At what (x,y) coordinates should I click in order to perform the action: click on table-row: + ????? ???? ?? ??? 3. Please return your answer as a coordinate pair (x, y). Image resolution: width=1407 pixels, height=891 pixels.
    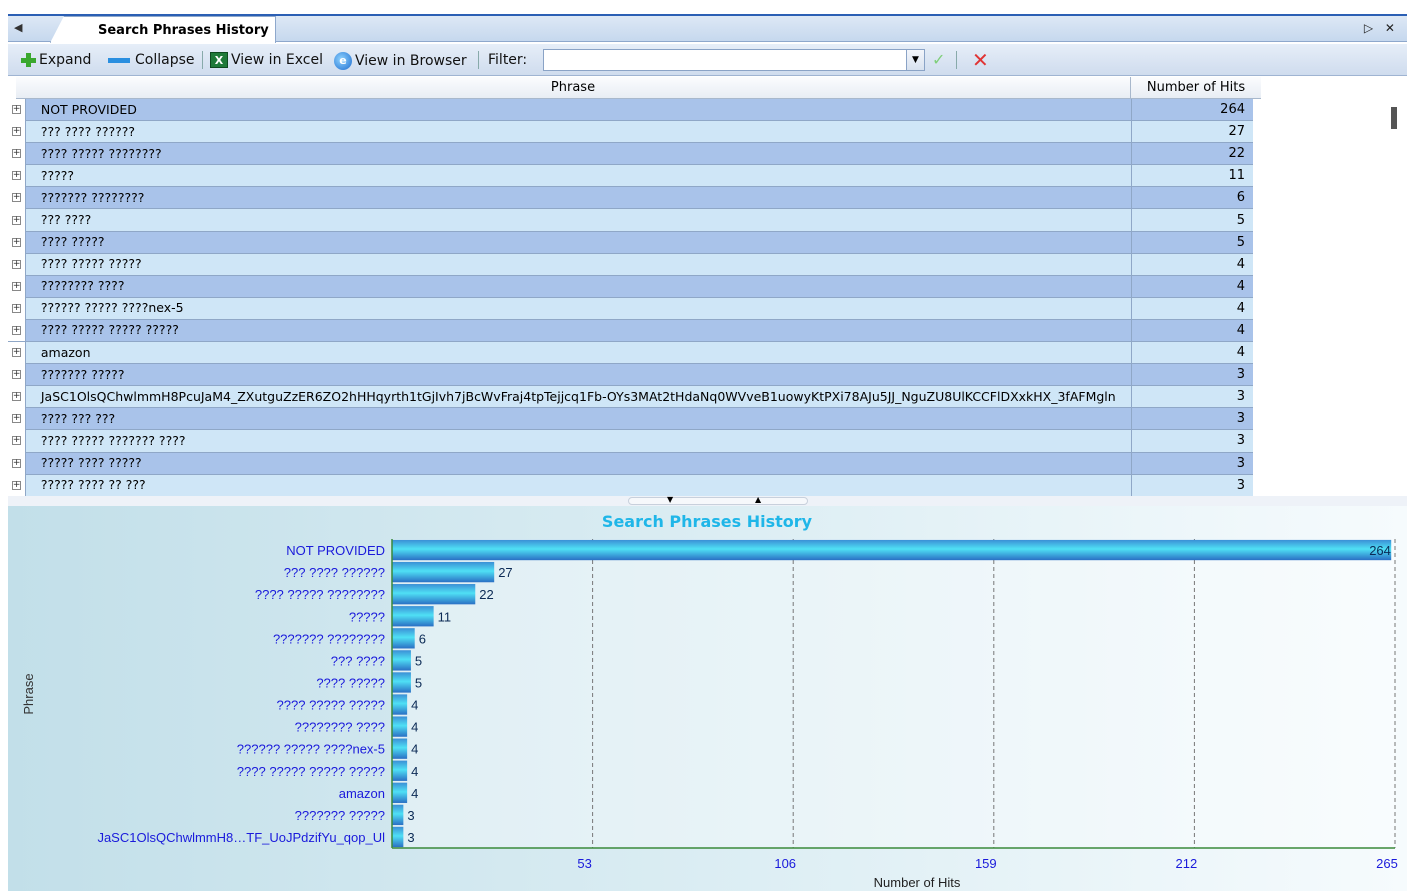
    Looking at the image, I should click on (630, 485).